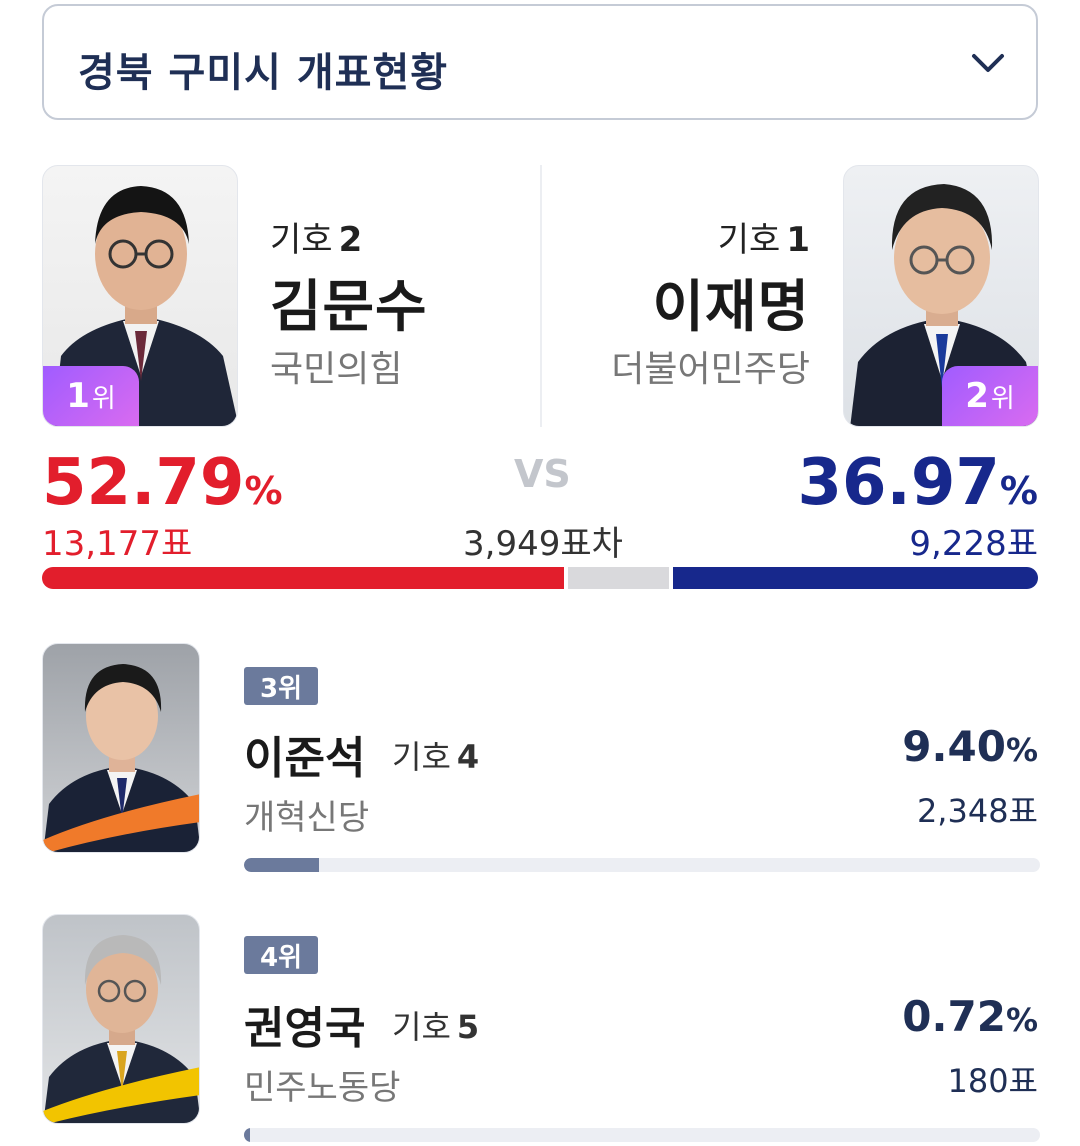 The height and width of the screenshot is (1146, 1080). Describe the element at coordinates (140, 296) in the screenshot. I see `candidate-photo-kim-moonsoo: 1위` at that location.